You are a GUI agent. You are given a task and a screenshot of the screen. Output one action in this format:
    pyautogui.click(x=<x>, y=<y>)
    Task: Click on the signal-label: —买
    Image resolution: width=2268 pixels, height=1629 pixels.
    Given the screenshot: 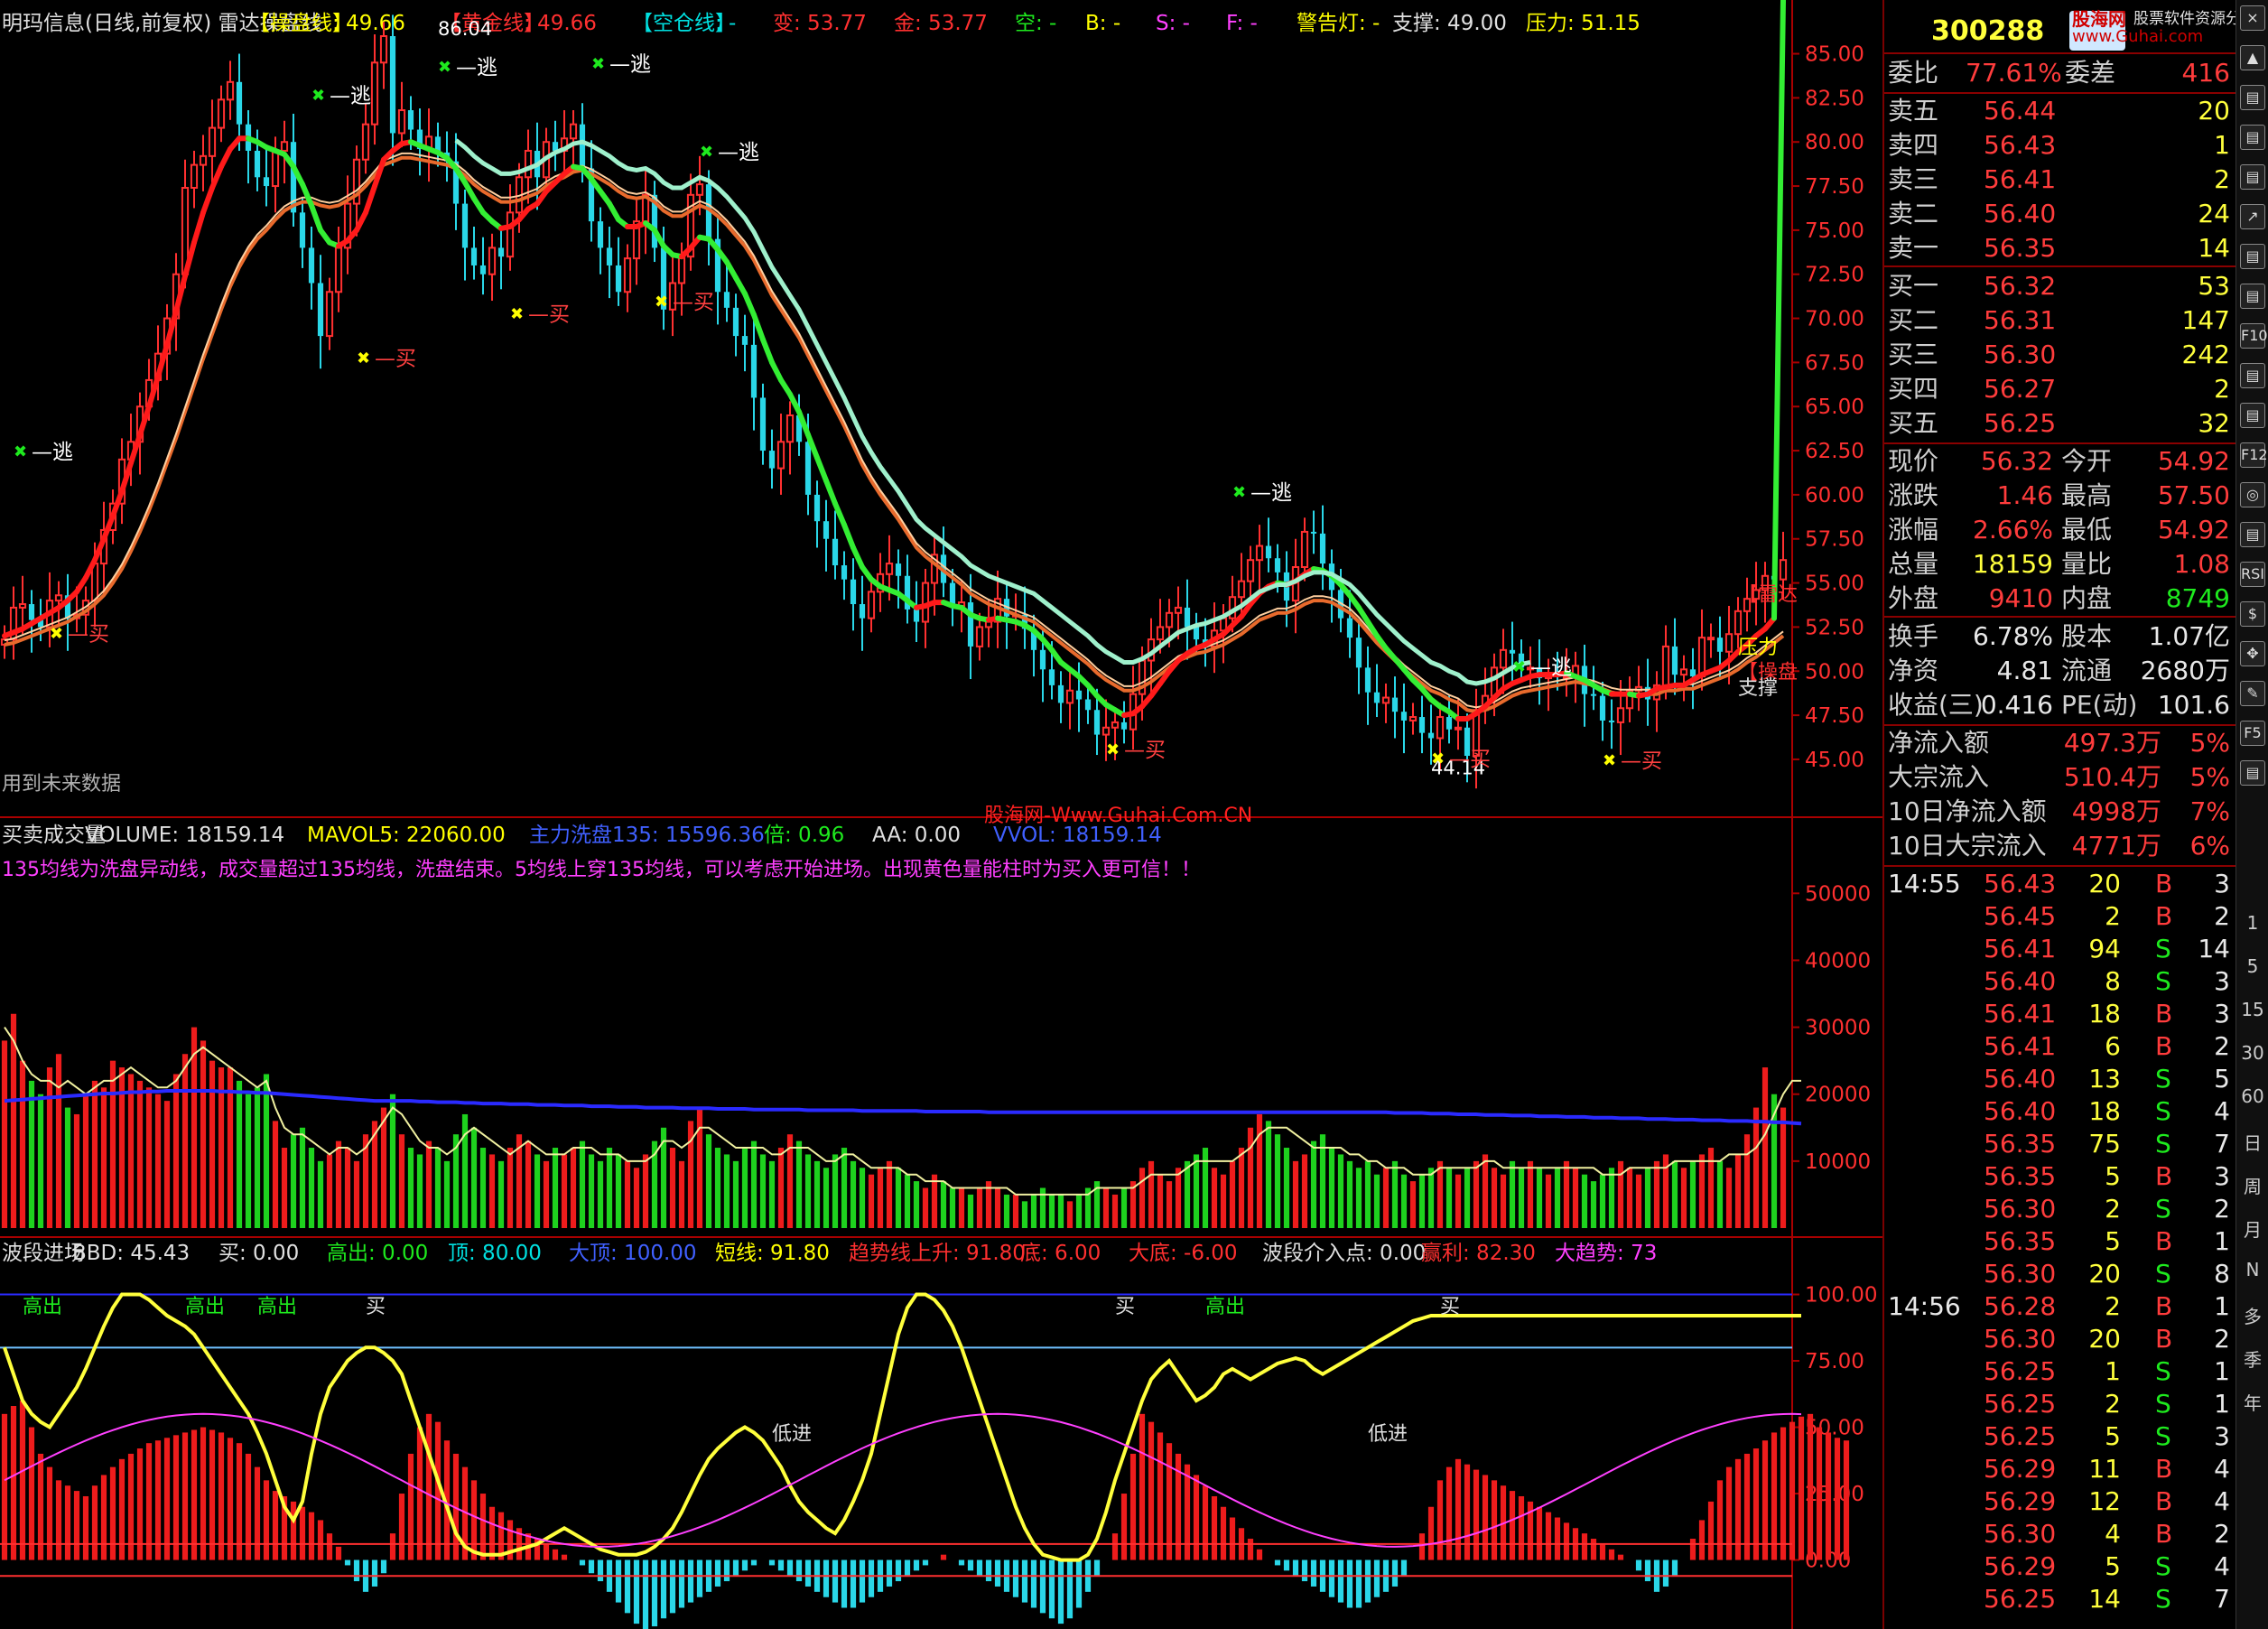 What is the action you would take?
    pyautogui.click(x=1641, y=761)
    